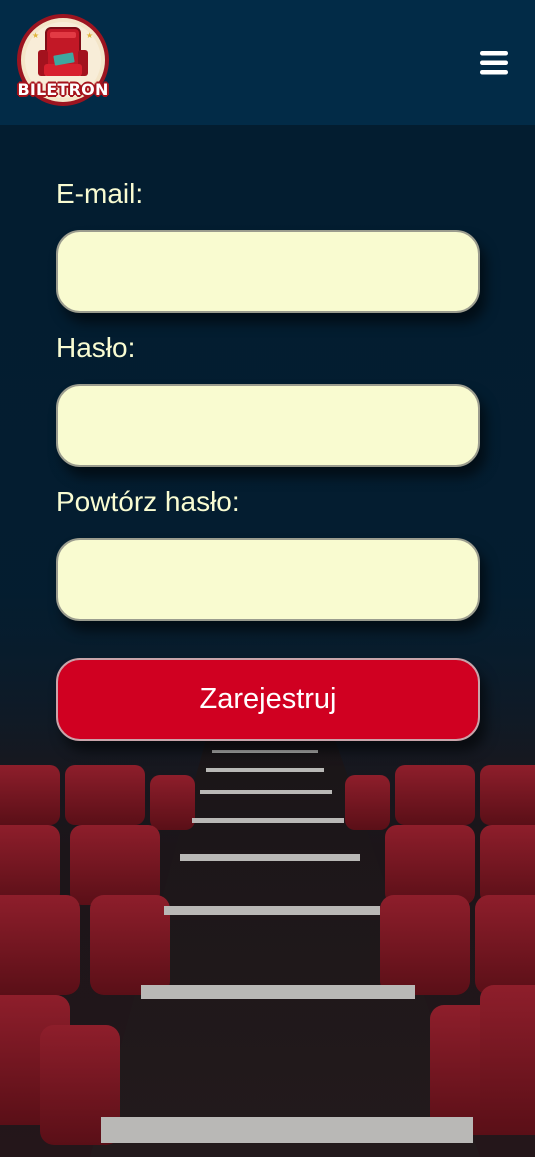  Describe the element at coordinates (268, 271) in the screenshot. I see `email-field` at that location.